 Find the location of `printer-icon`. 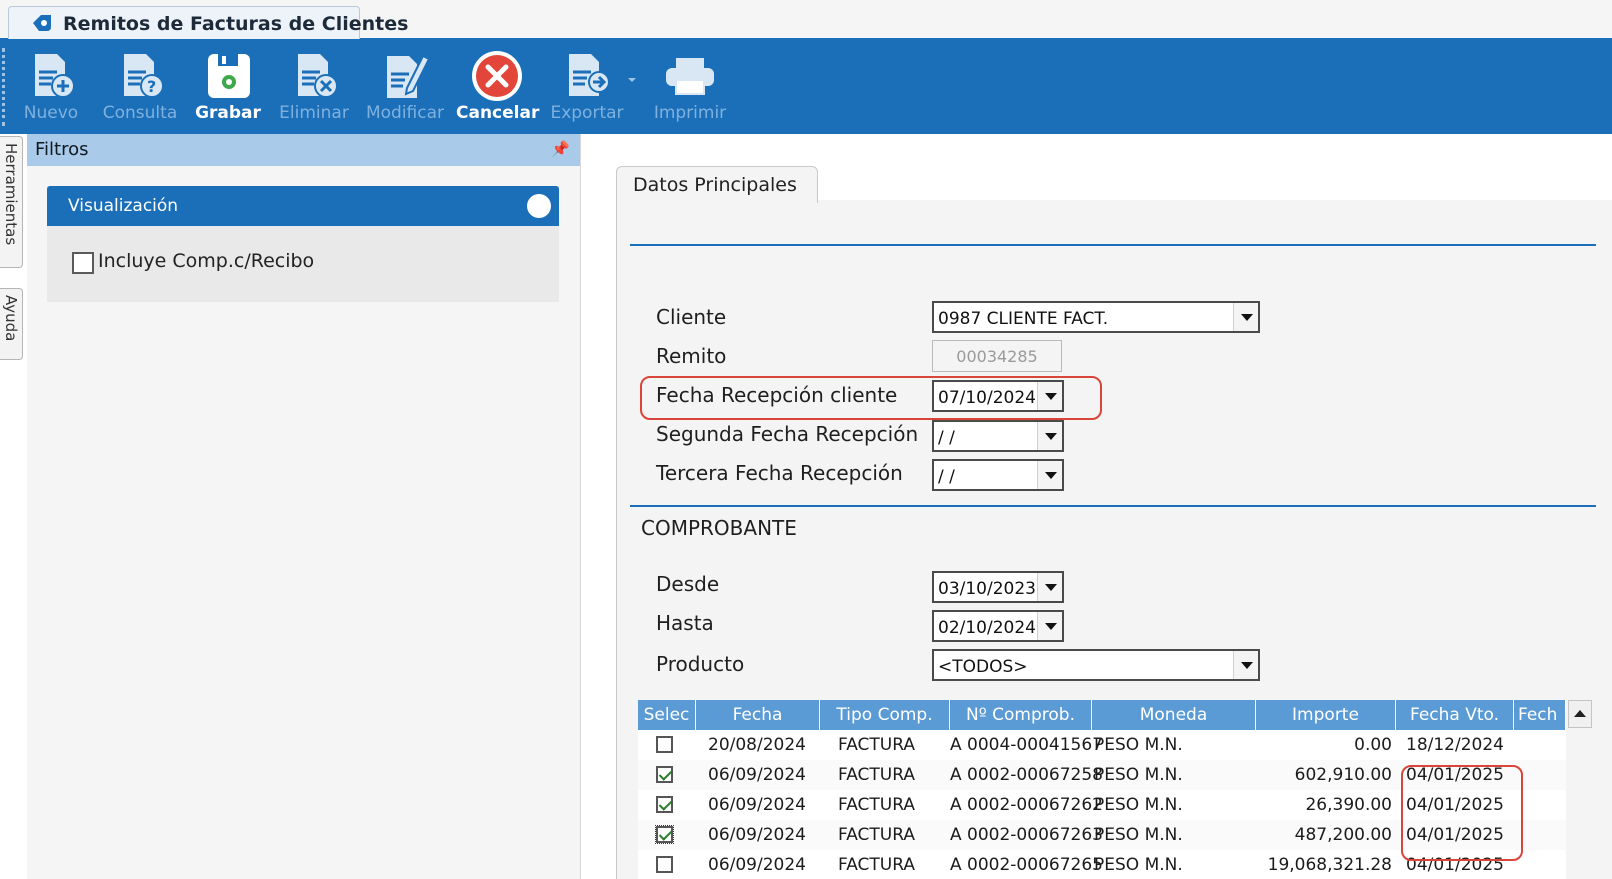

printer-icon is located at coordinates (690, 76).